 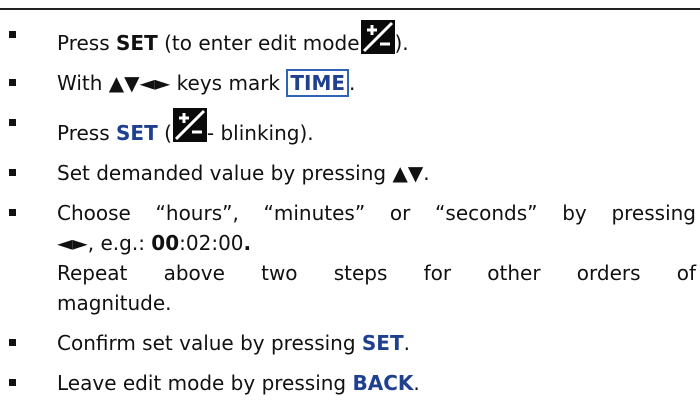 I want to click on list-item-enter-edit: Press SET (to enter edit mode)., so click(x=350, y=39).